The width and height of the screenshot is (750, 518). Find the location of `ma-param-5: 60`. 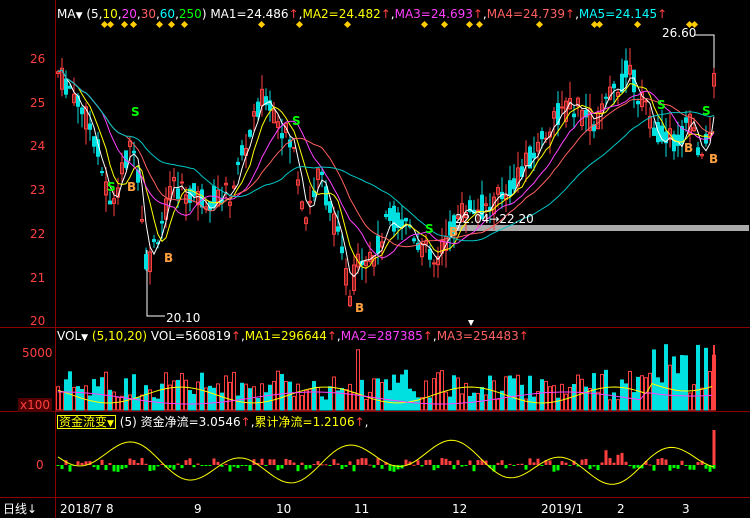

ma-param-5: 60 is located at coordinates (167, 14).